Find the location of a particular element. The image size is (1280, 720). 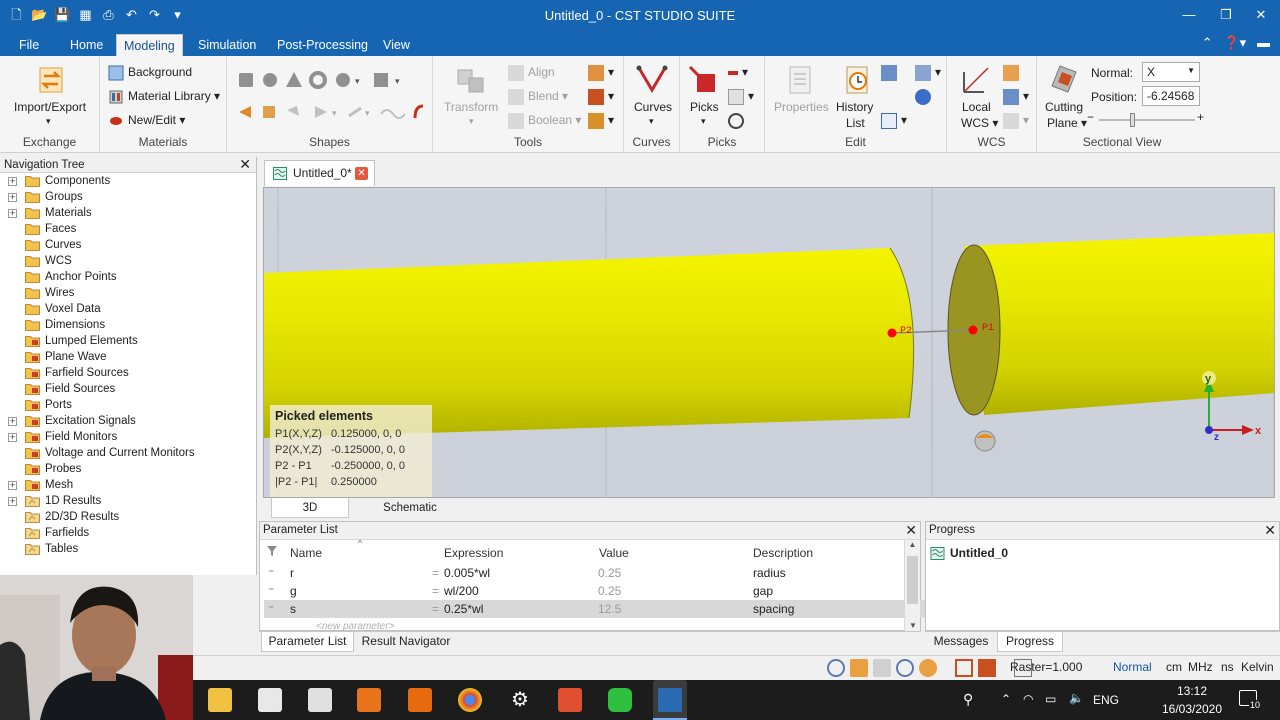

tab-file: File is located at coordinates (29, 45).